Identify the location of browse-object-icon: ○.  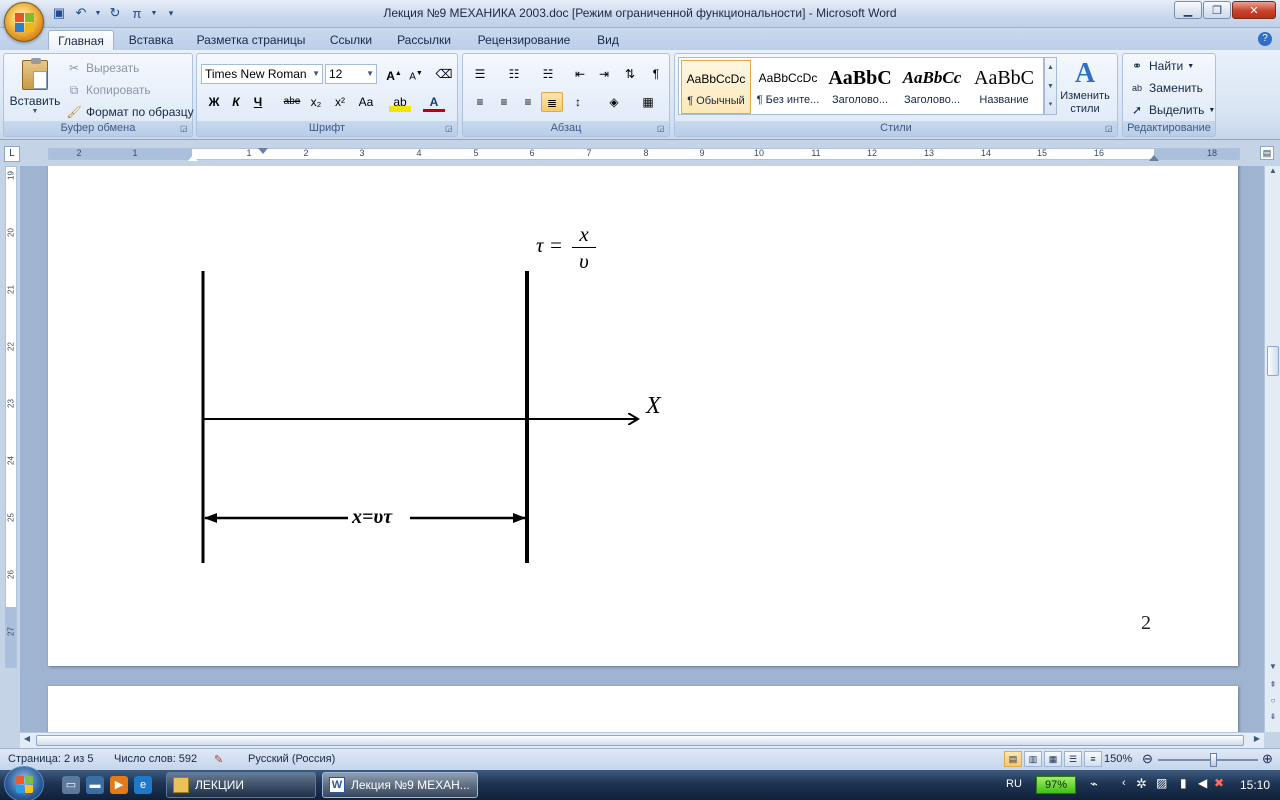
(1273, 703).